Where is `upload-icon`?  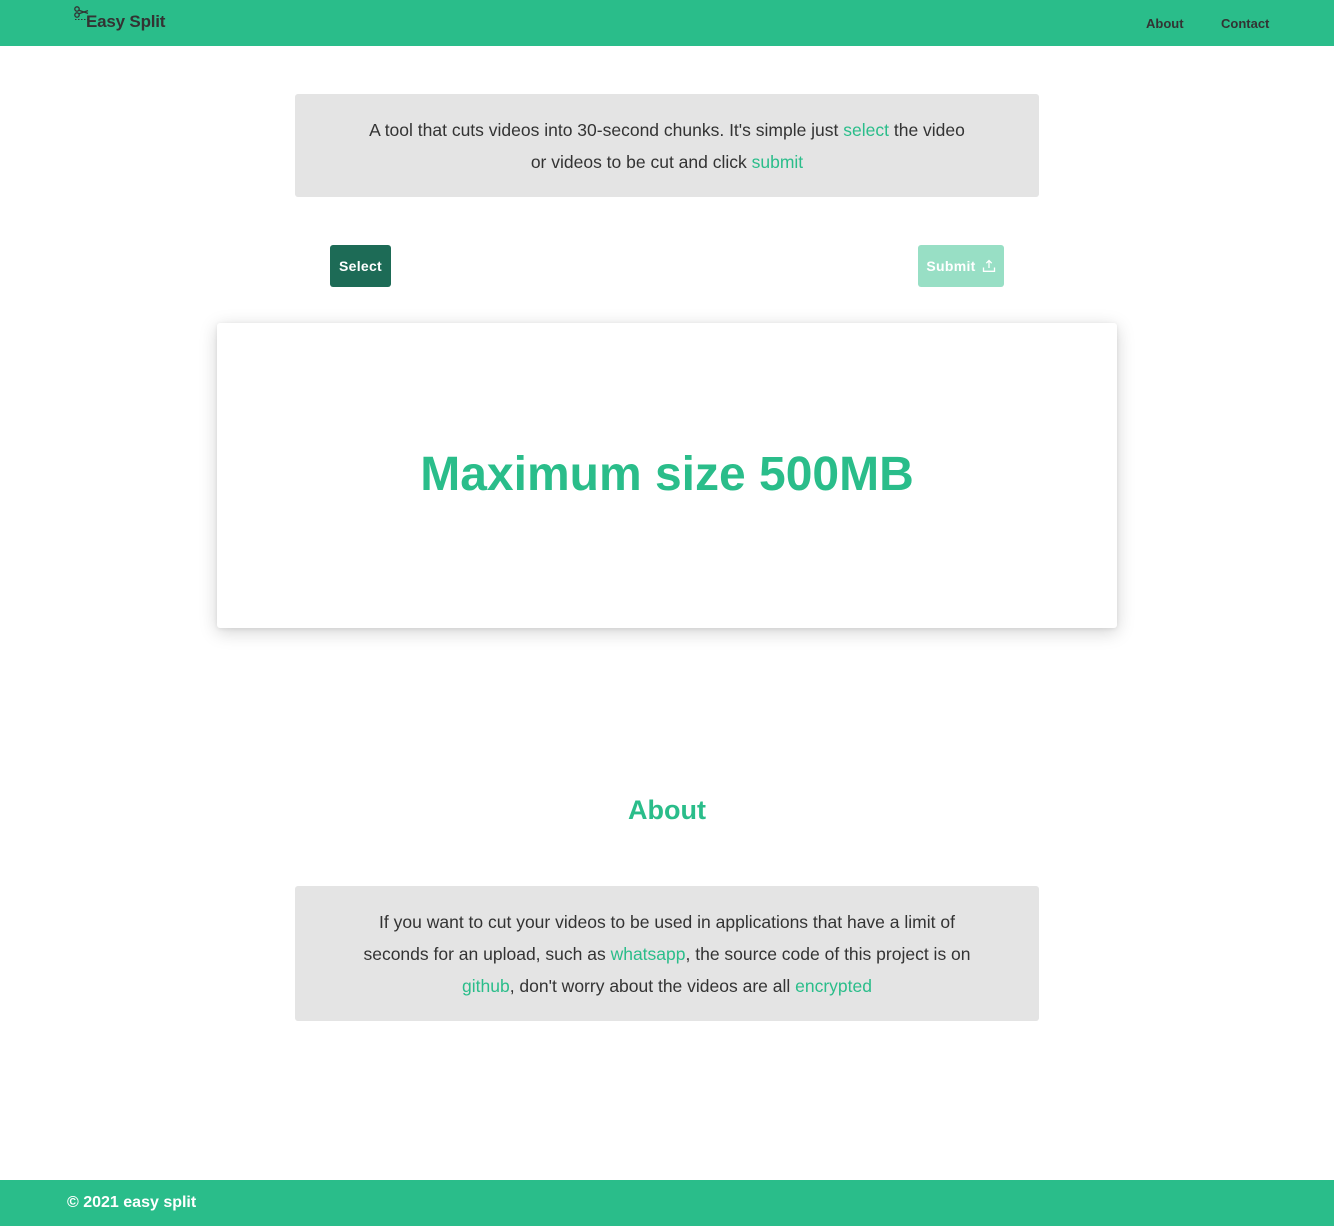 upload-icon is located at coordinates (988, 265).